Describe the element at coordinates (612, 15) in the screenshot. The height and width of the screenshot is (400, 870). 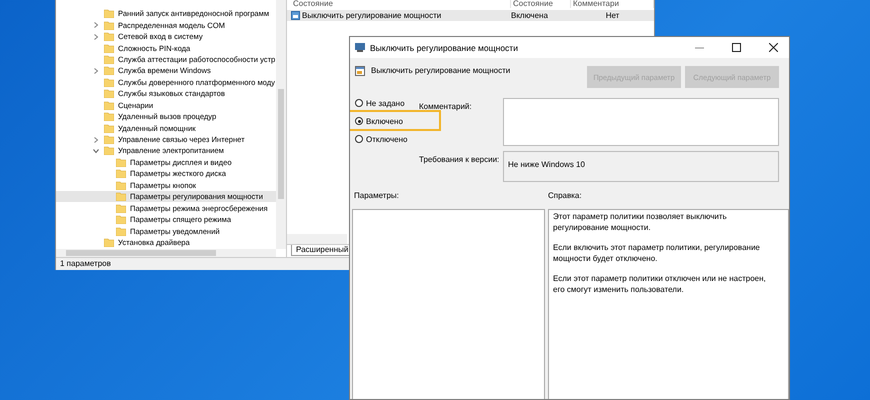
I see `table-cell-text: Нет` at that location.